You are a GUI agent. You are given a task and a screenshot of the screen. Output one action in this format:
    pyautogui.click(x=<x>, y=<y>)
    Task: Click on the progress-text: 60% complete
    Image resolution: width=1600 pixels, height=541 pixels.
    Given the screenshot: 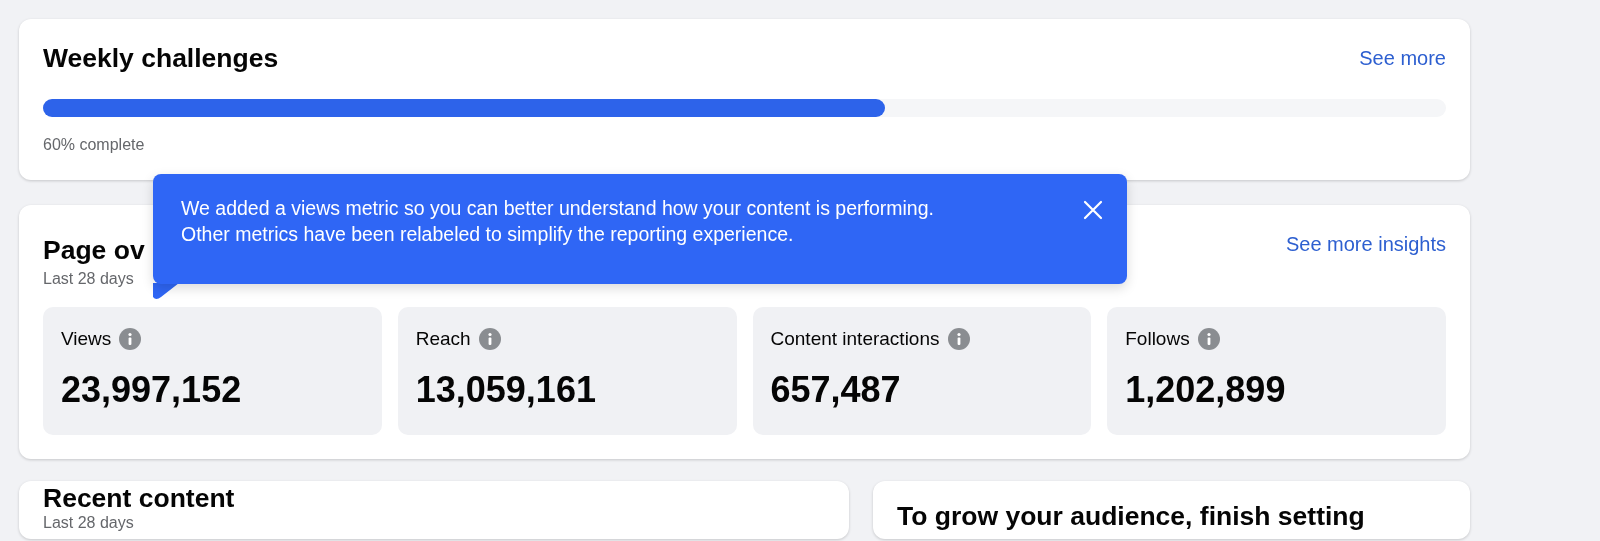 What is the action you would take?
    pyautogui.click(x=94, y=144)
    